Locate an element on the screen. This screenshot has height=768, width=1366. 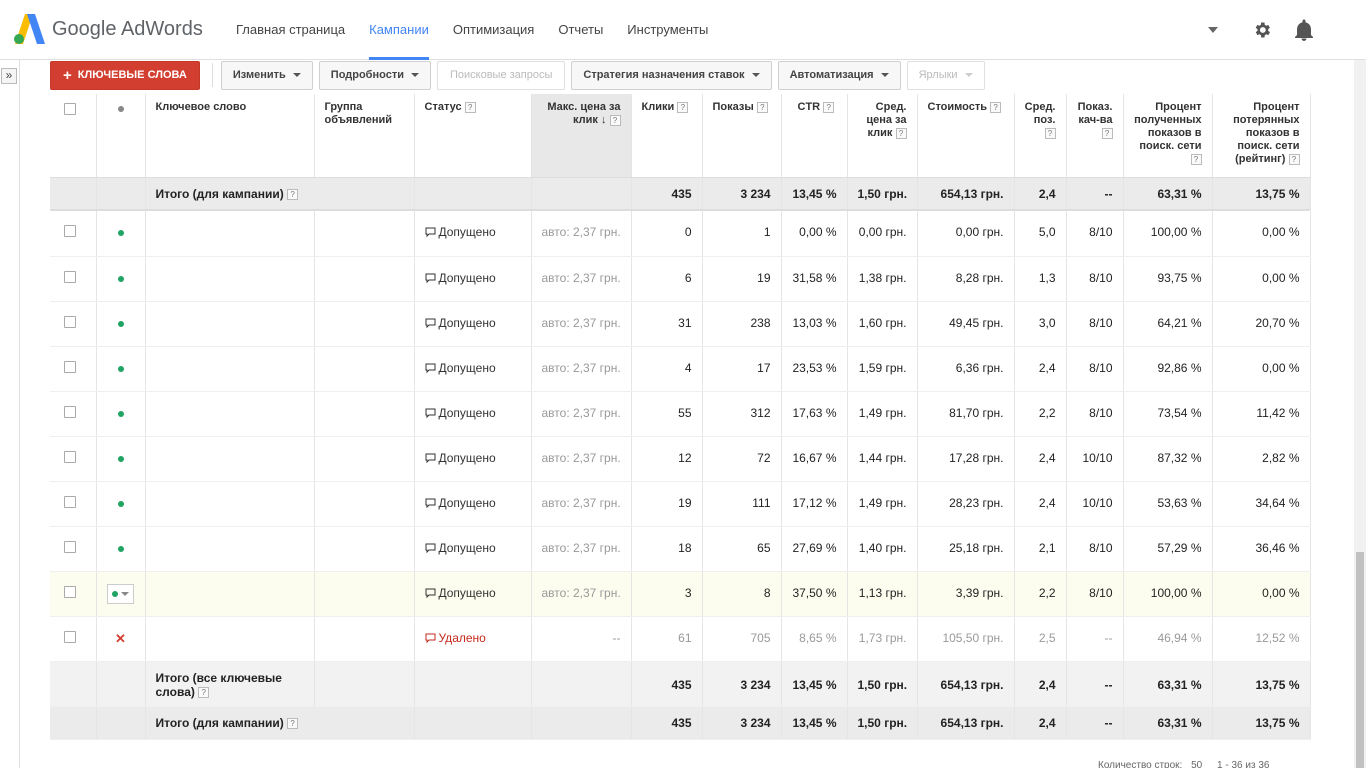
col-keyword: Ключевое слово is located at coordinates (230, 136).